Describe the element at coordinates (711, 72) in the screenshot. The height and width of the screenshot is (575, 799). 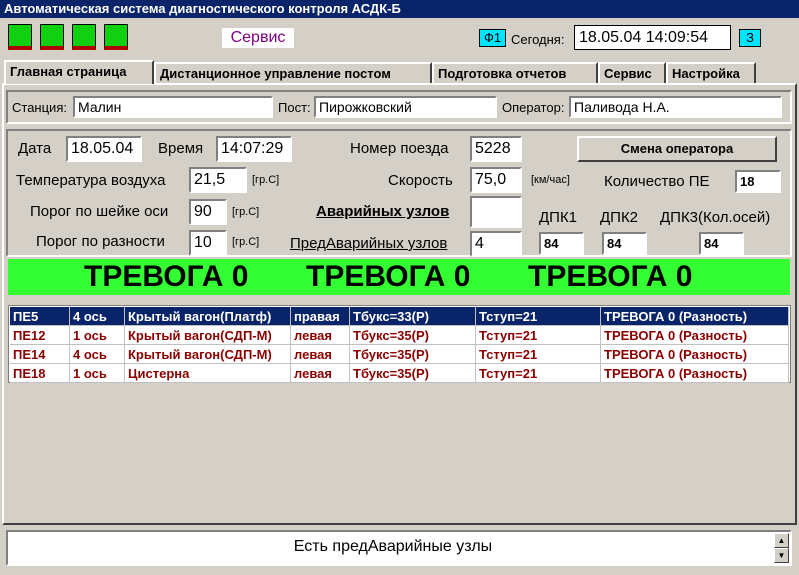
I see `tab-settings: Настройка` at that location.